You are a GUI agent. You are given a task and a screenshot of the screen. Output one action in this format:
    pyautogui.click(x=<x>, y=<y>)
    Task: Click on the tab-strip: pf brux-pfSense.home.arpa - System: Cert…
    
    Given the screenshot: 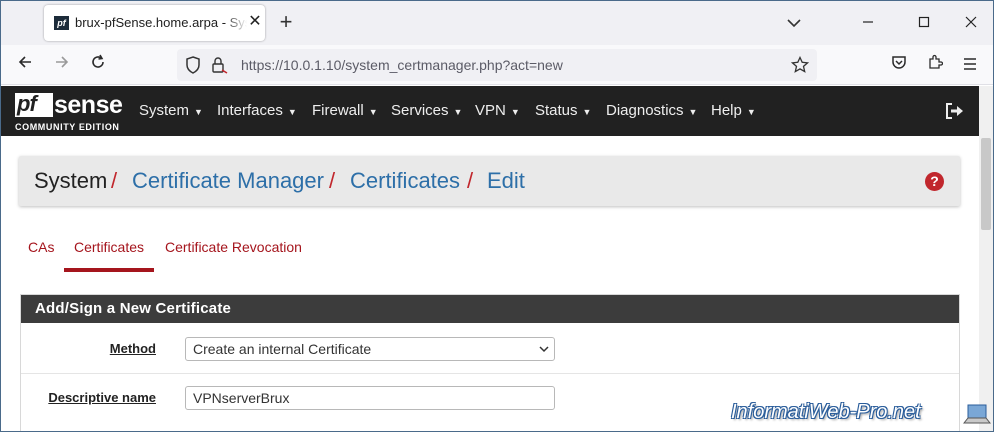 What is the action you would take?
    pyautogui.click(x=497, y=23)
    